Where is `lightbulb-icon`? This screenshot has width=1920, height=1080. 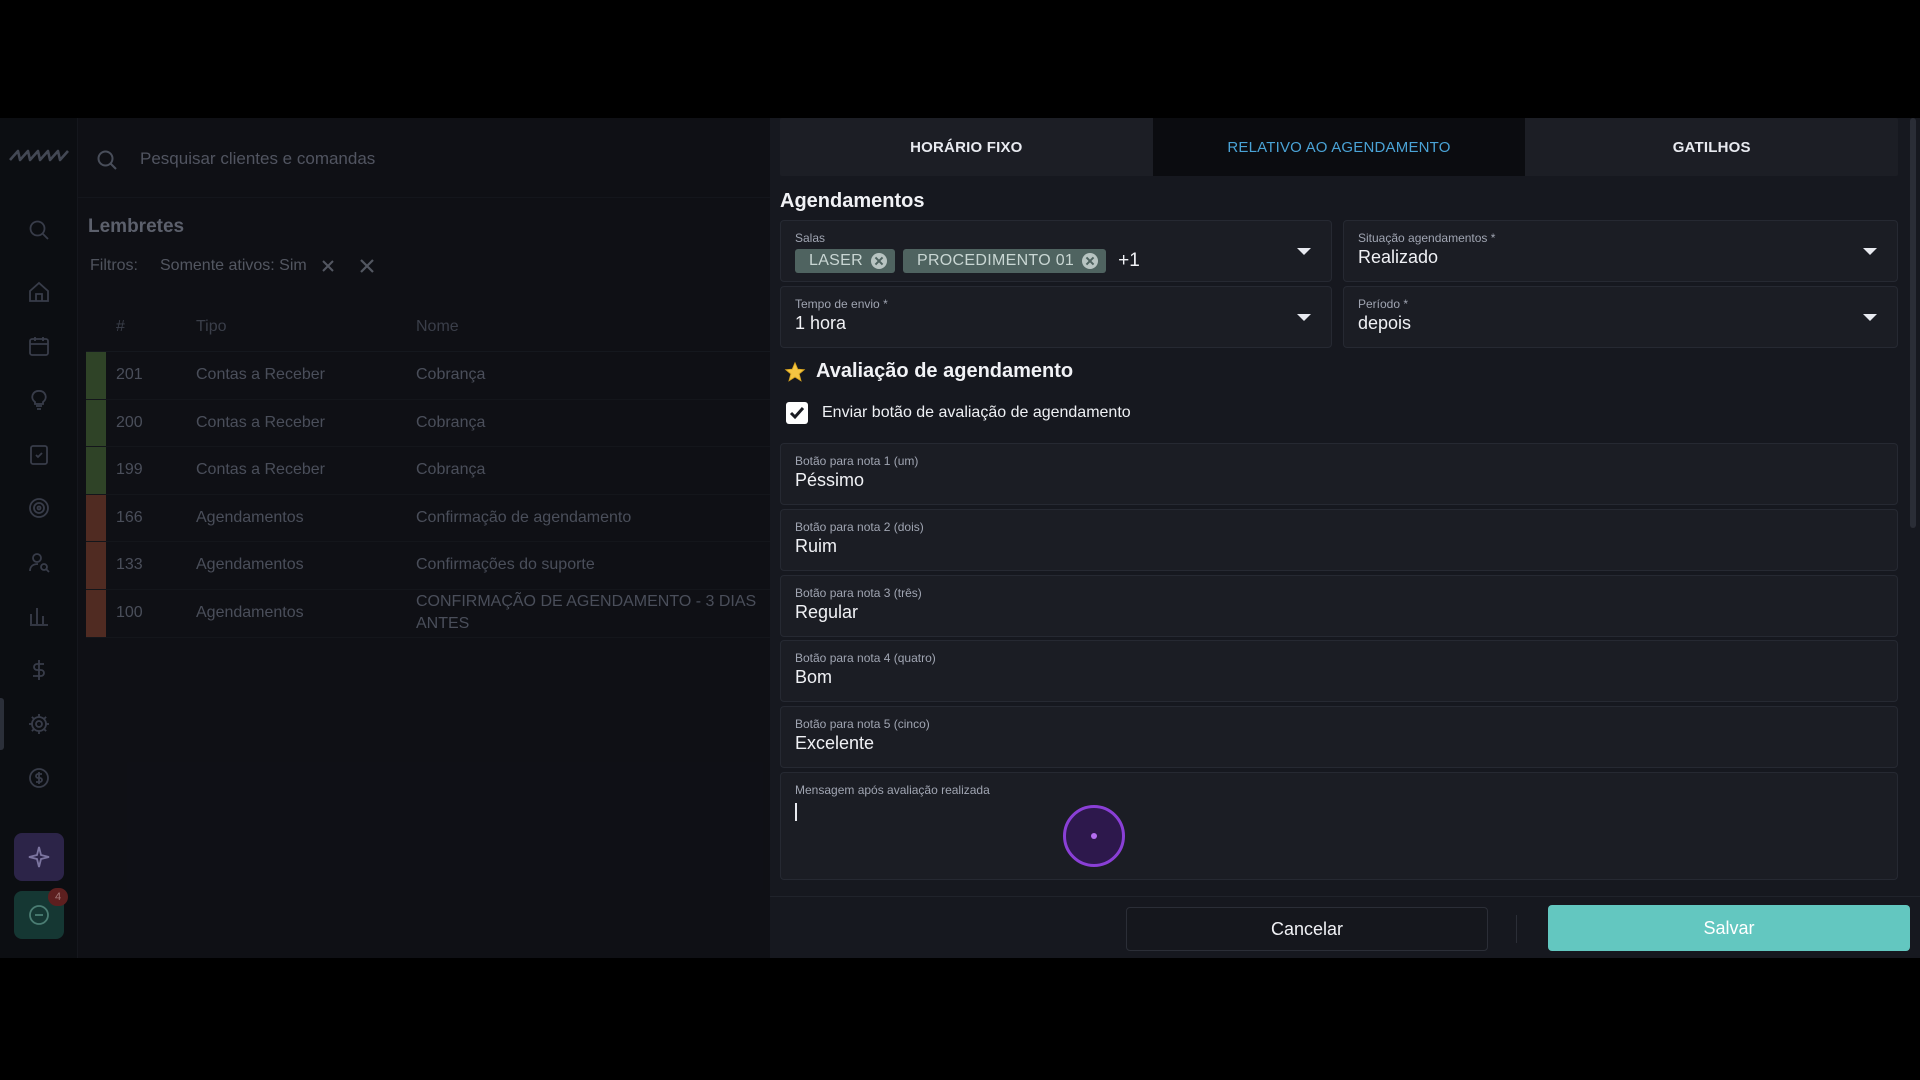 lightbulb-icon is located at coordinates (39, 400).